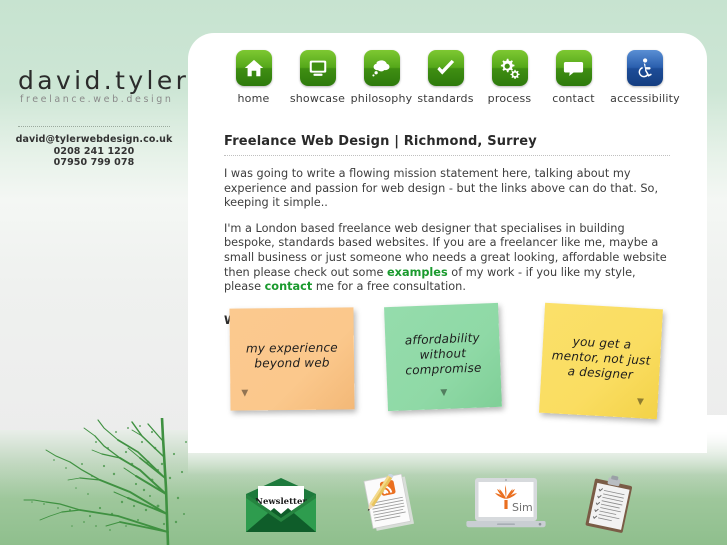 This screenshot has height=545, width=727. What do you see at coordinates (381, 98) in the screenshot?
I see `nav-label-philosophy: philosophy` at bounding box center [381, 98].